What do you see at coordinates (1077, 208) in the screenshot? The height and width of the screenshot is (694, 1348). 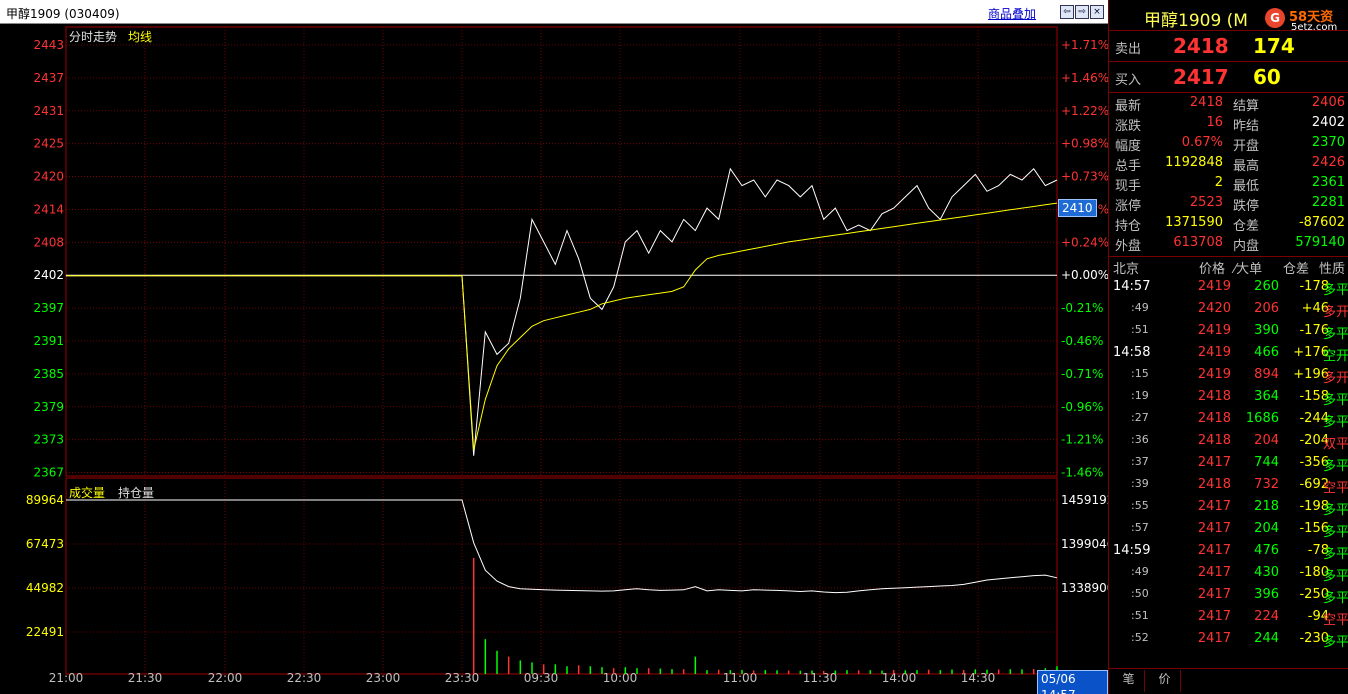 I see `current-price-tag: 2410` at bounding box center [1077, 208].